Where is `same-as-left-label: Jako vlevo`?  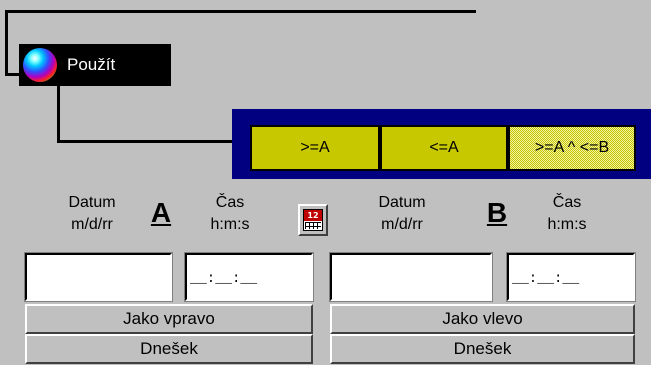 same-as-left-label: Jako vlevo is located at coordinates (482, 318).